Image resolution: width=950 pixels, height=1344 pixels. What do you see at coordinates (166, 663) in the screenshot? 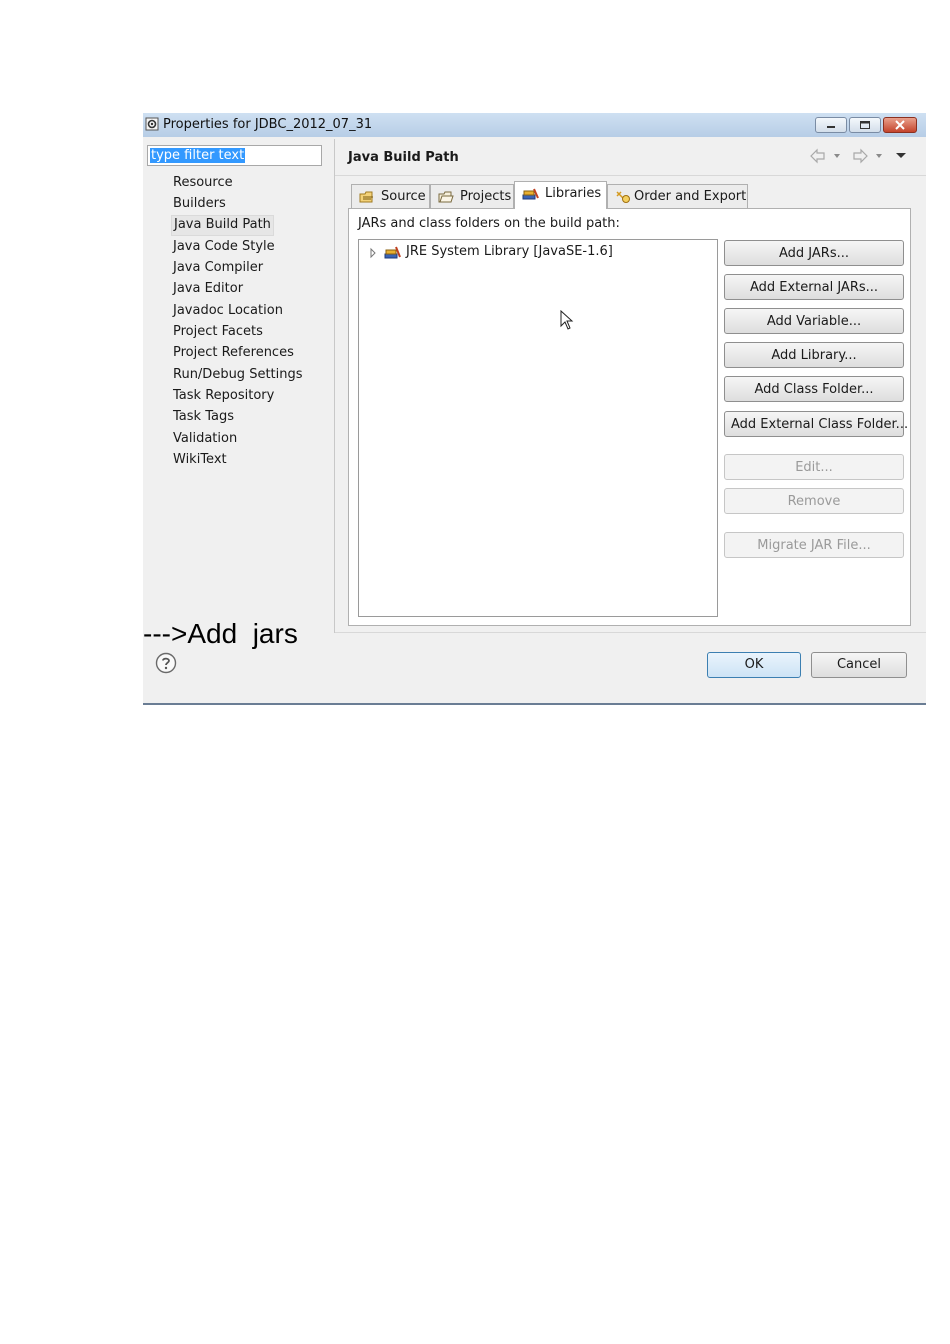
I see `help-icon` at bounding box center [166, 663].